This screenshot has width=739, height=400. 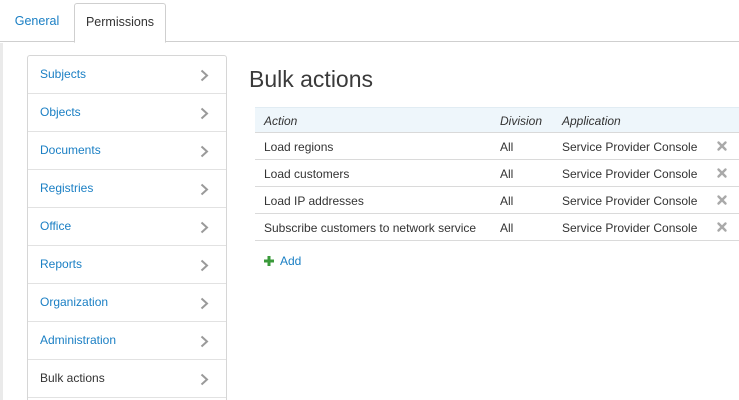 What do you see at coordinates (78, 340) in the screenshot?
I see `sidebar-item-label: Administration` at bounding box center [78, 340].